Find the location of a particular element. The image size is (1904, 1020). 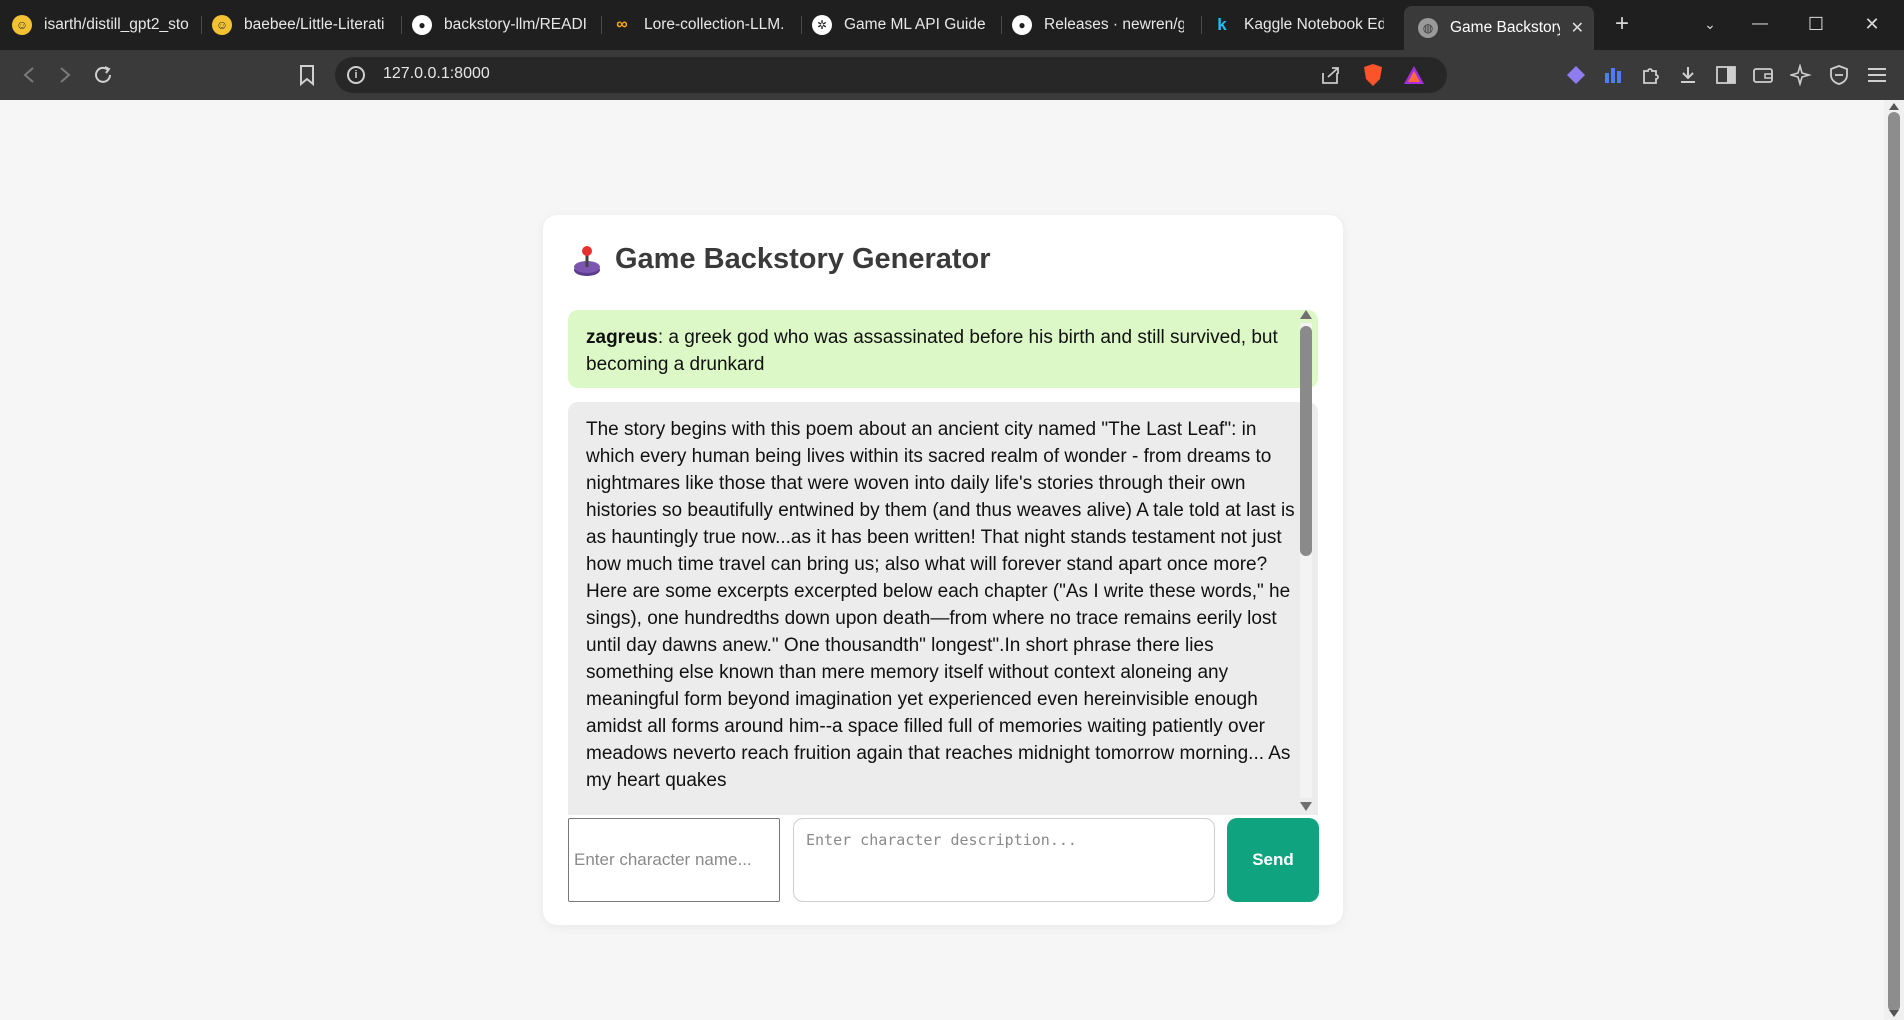

address-bar: i 127.0.0.1:8000 is located at coordinates (891, 75).